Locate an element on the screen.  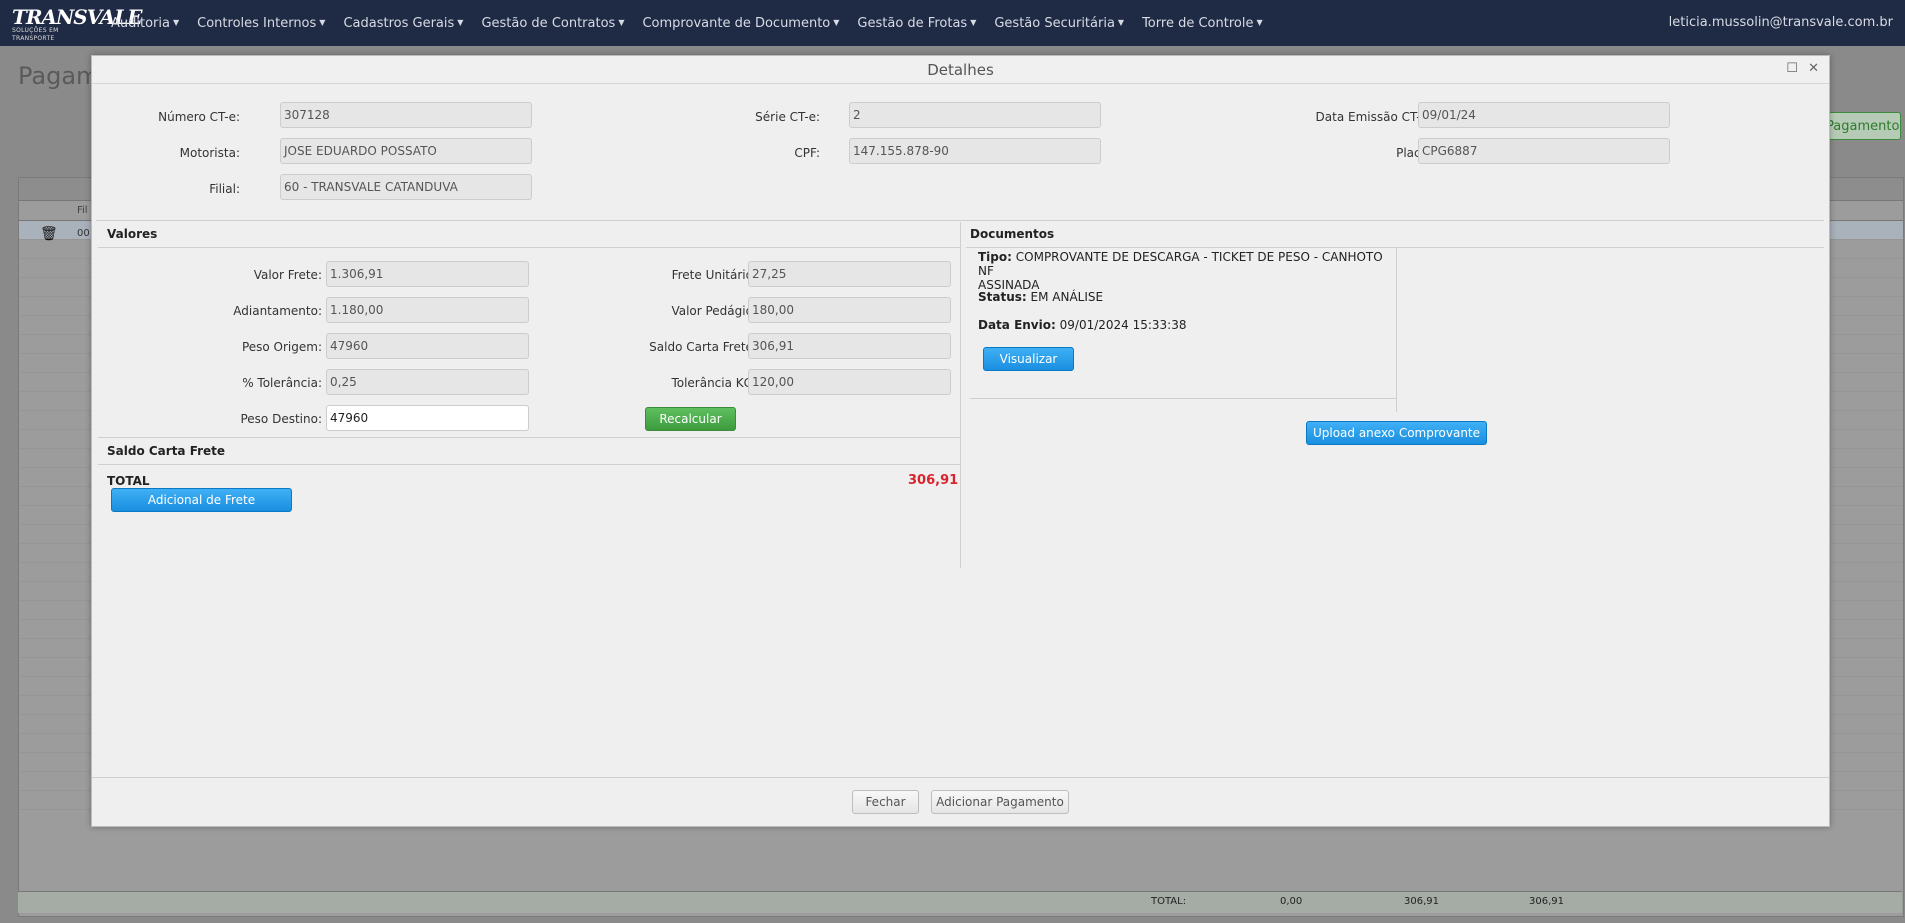
footer-divider is located at coordinates (960, 777).